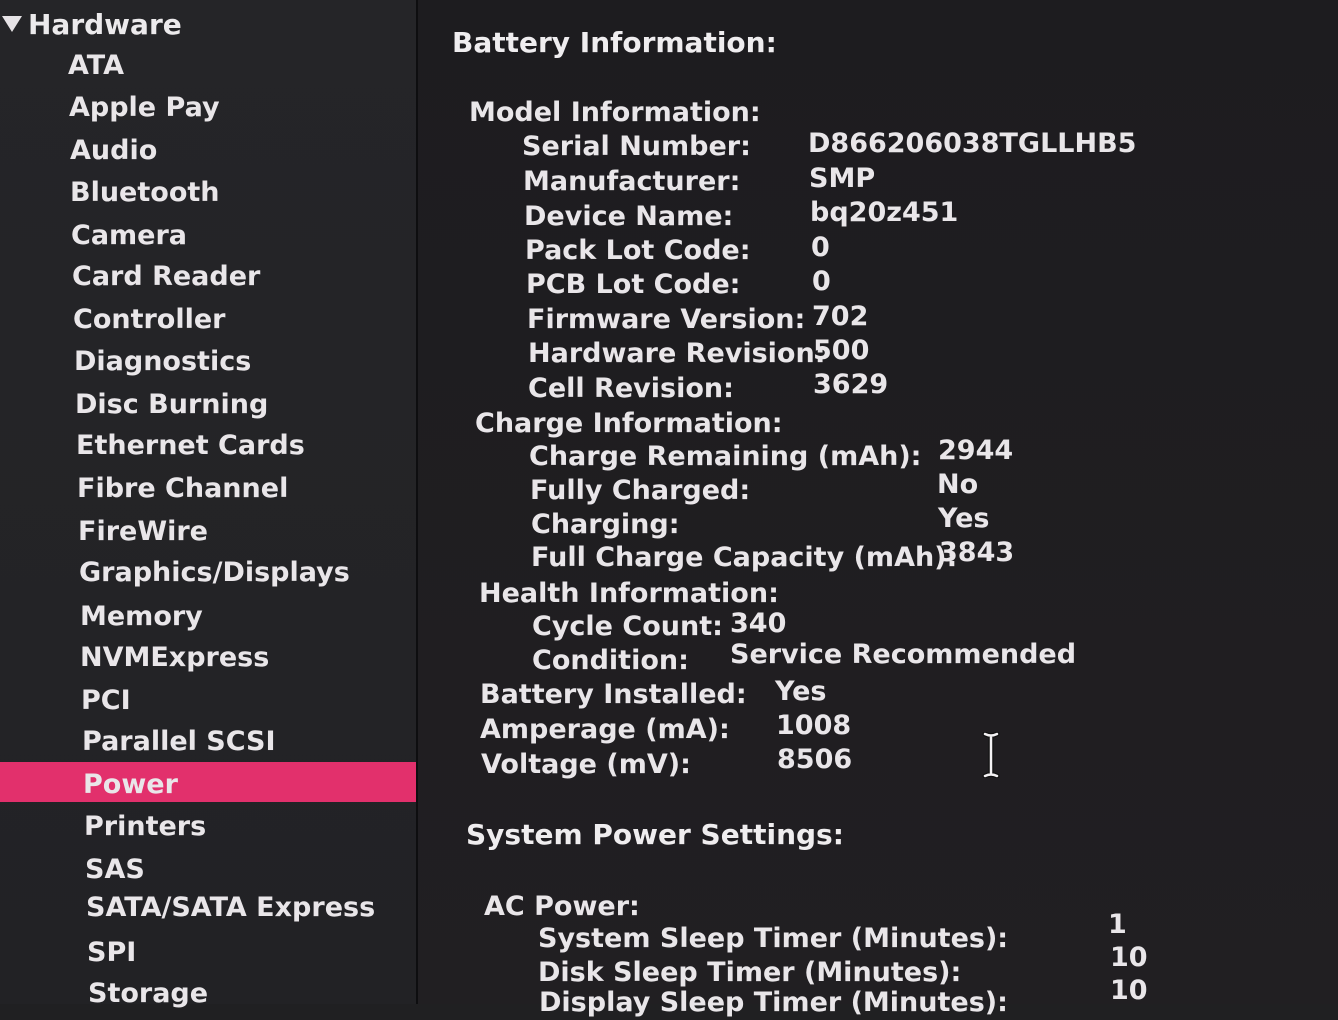 The height and width of the screenshot is (1020, 1338). Describe the element at coordinates (632, 181) in the screenshot. I see `manufacturer-label: Manufacturer:` at that location.